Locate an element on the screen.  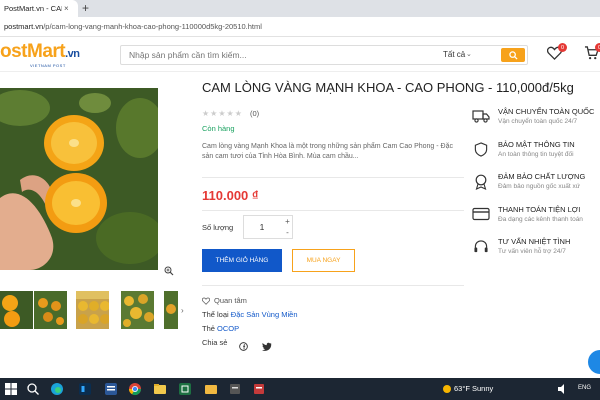
site-header: ostMart.vn VIETNAM POST Tất cả ⌄ 0 0 is located at coordinates (300, 55).